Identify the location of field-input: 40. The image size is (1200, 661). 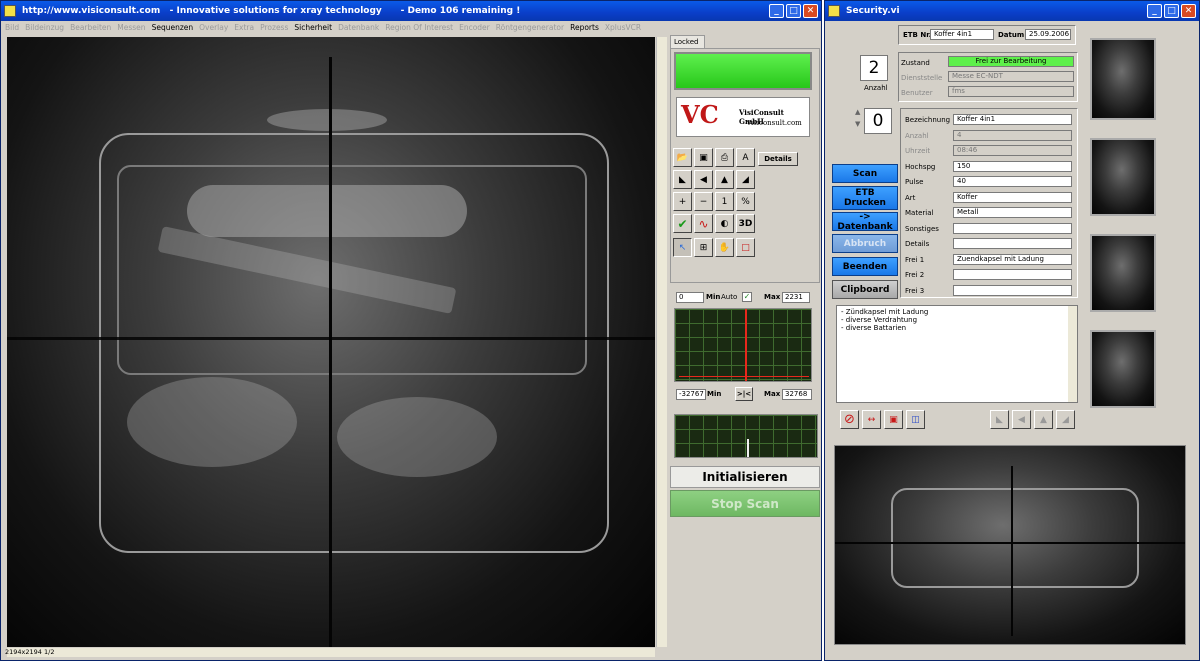
(1012, 181).